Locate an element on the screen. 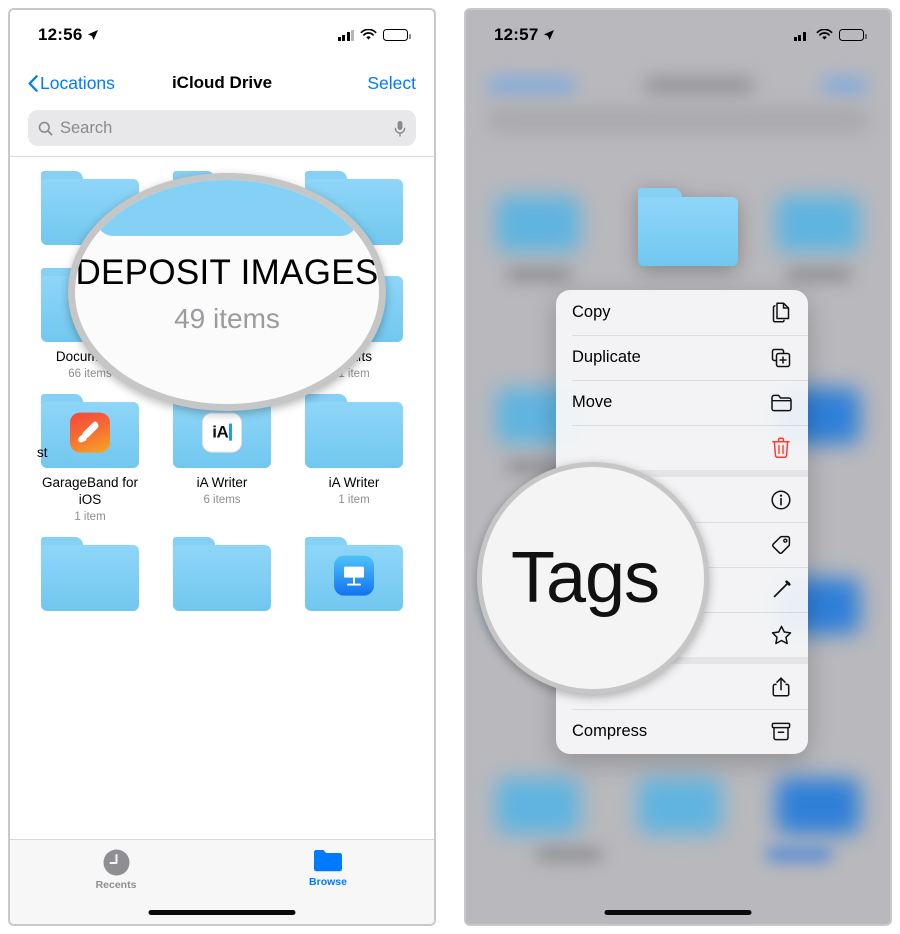  menu-item-label: Compress is located at coordinates (610, 731).